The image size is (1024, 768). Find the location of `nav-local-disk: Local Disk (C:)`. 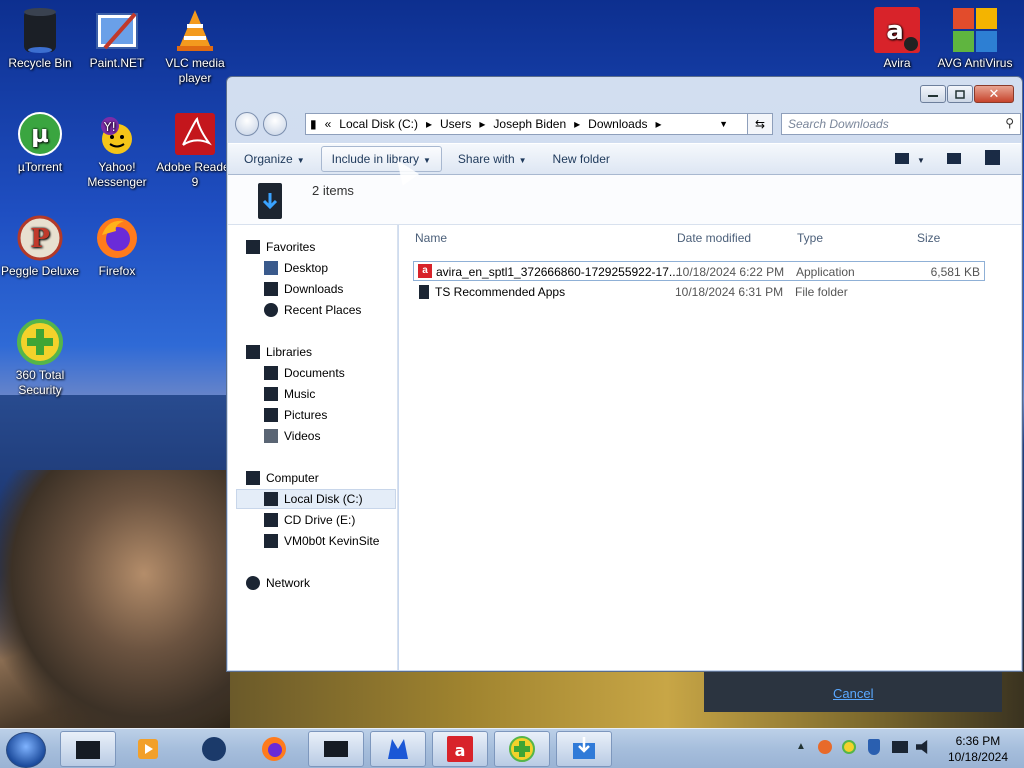

nav-local-disk: Local Disk (C:) is located at coordinates (316, 499).